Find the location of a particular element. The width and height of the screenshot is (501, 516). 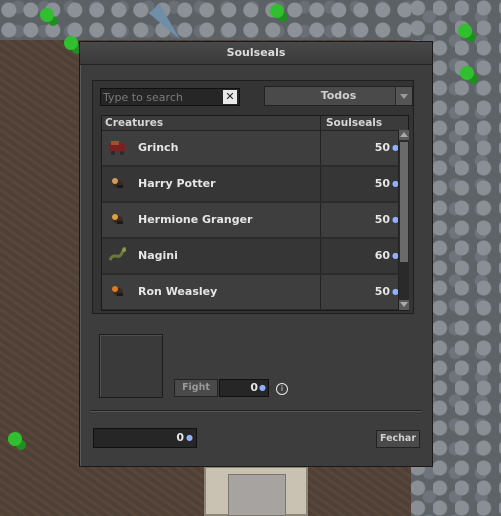

creature-name: Harry Potter is located at coordinates (177, 183).